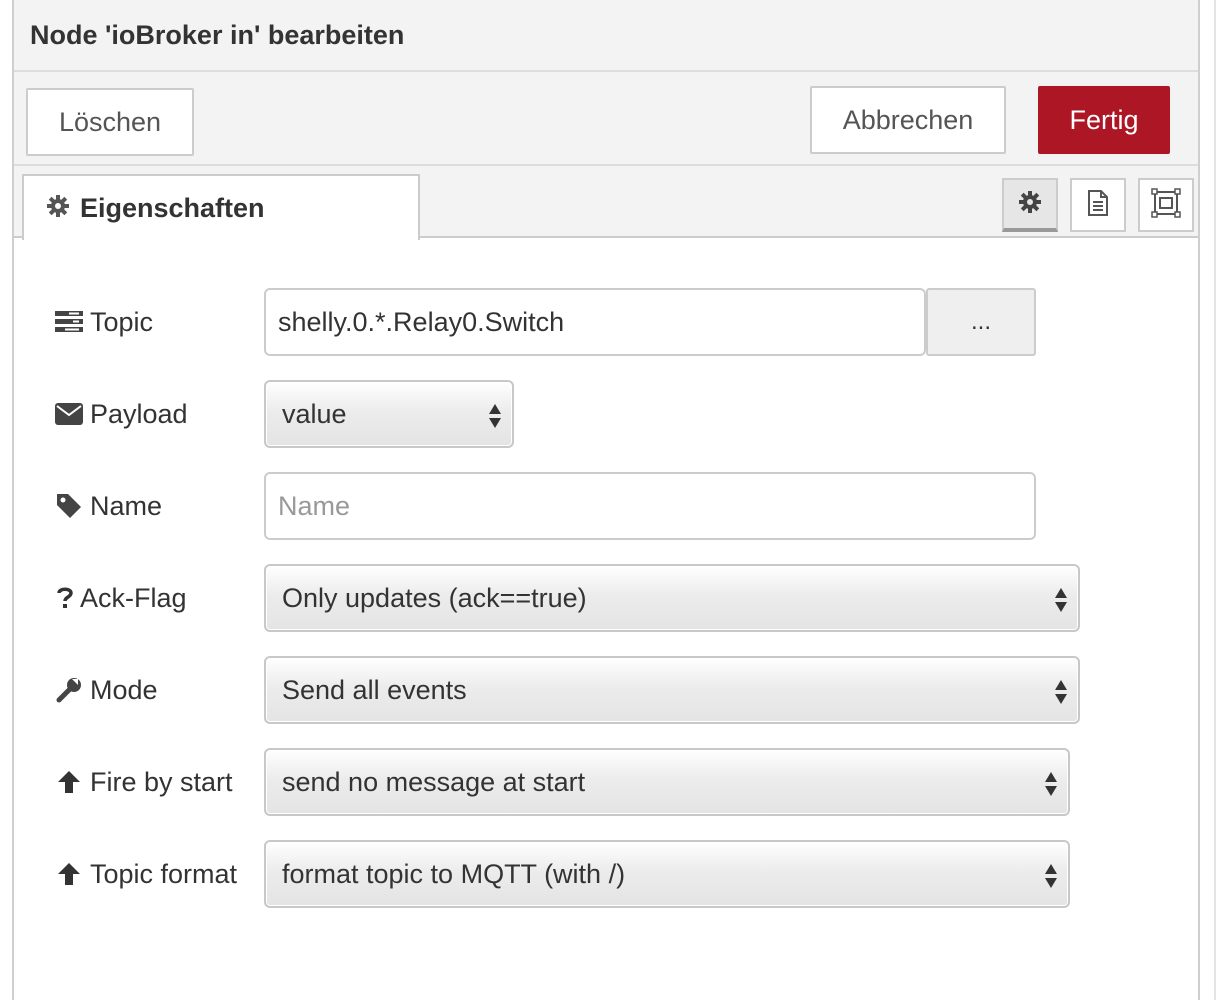 This screenshot has width=1220, height=1000. Describe the element at coordinates (217, 35) in the screenshot. I see `dialog-title: Node 'ioBroker in' bearbeiten` at that location.